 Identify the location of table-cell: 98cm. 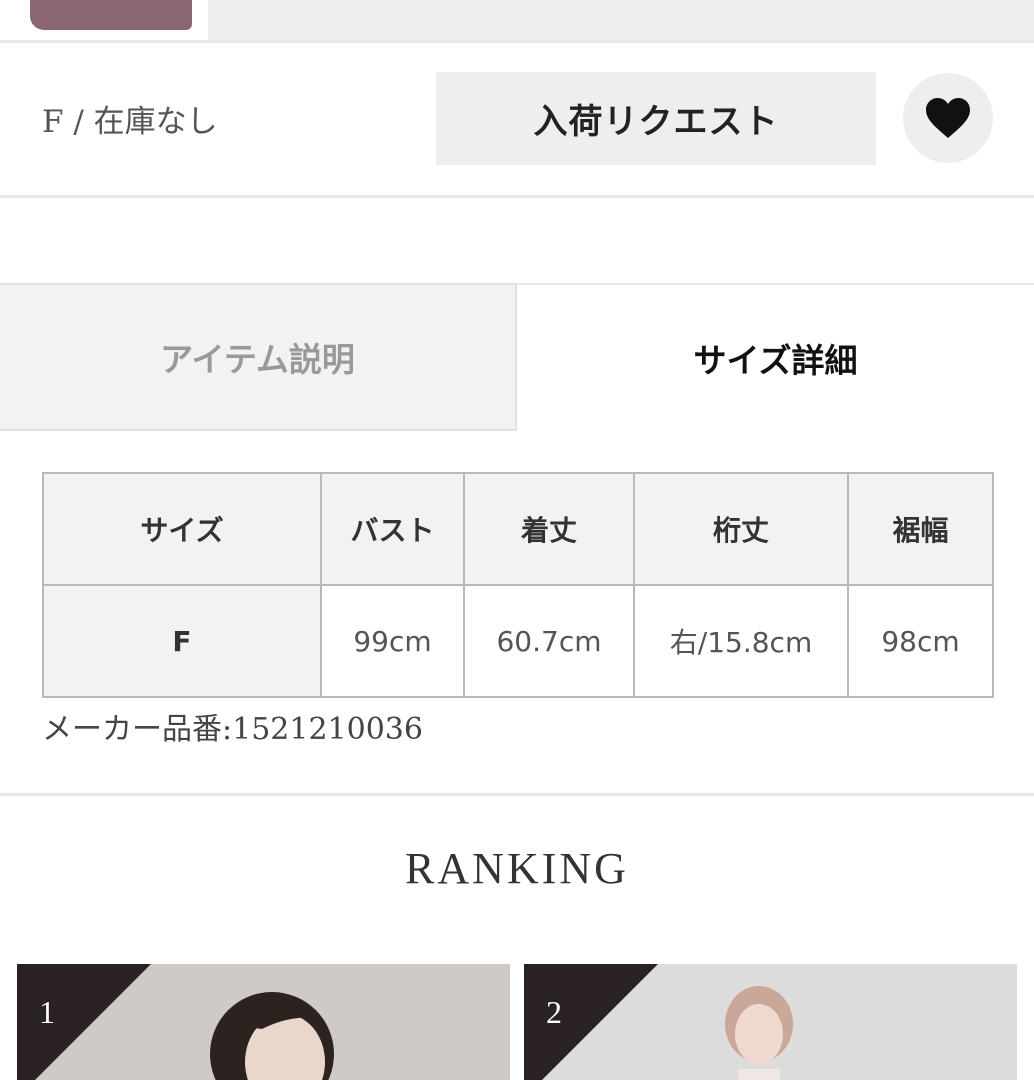
(920, 641).